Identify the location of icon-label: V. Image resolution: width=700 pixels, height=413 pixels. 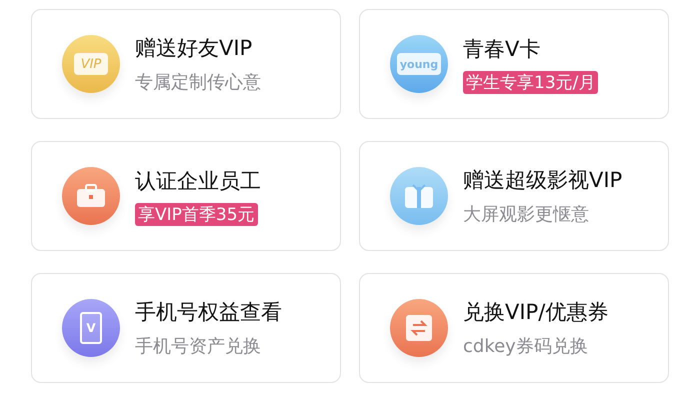
(91, 328).